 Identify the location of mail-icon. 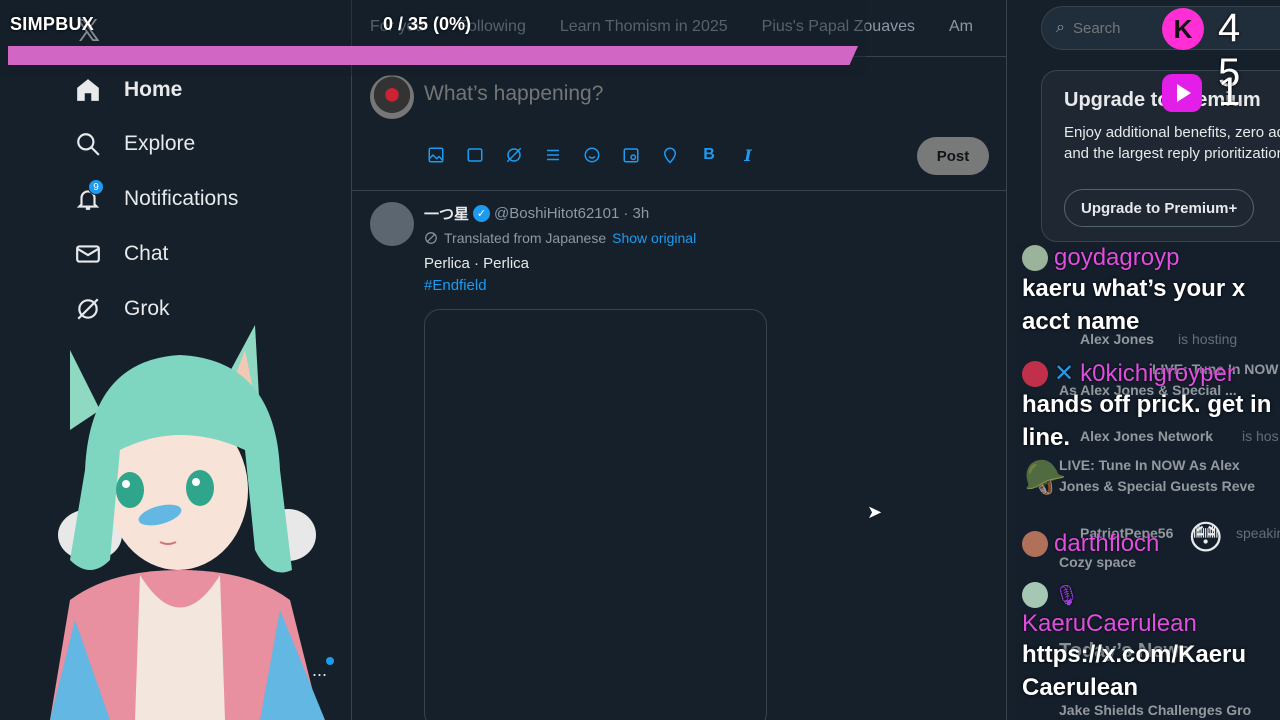
(88, 254).